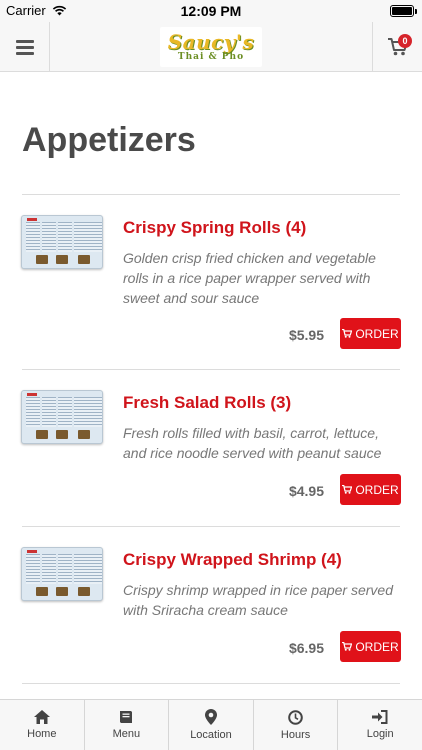 The image size is (422, 750). What do you see at coordinates (210, 717) in the screenshot?
I see `map-pin-icon` at bounding box center [210, 717].